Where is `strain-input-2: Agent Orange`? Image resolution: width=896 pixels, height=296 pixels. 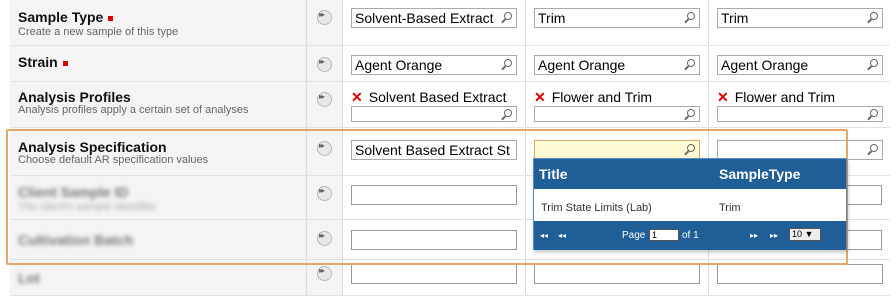
strain-input-2: Agent Orange is located at coordinates (617, 65).